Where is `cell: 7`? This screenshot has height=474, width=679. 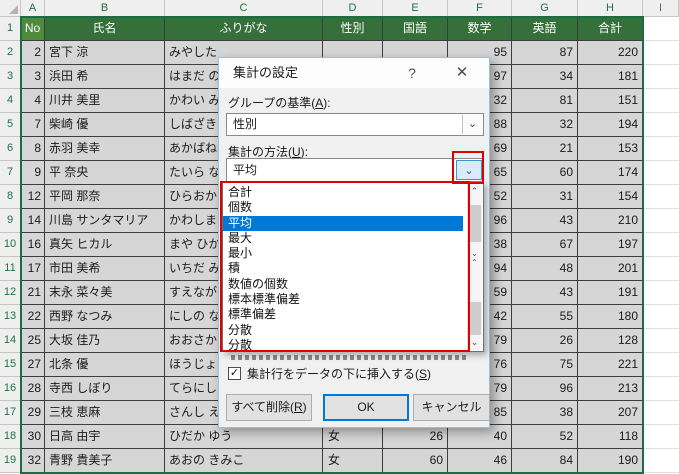
cell: 7 is located at coordinates (33, 125).